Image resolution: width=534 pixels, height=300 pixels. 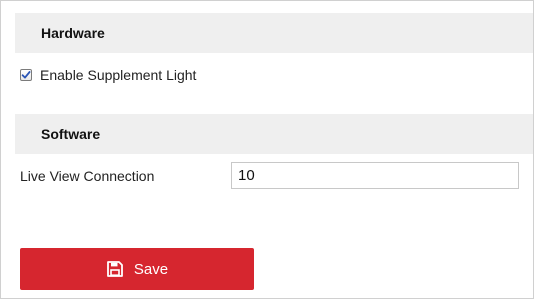 What do you see at coordinates (115, 269) in the screenshot?
I see `floppy-disk-icon` at bounding box center [115, 269].